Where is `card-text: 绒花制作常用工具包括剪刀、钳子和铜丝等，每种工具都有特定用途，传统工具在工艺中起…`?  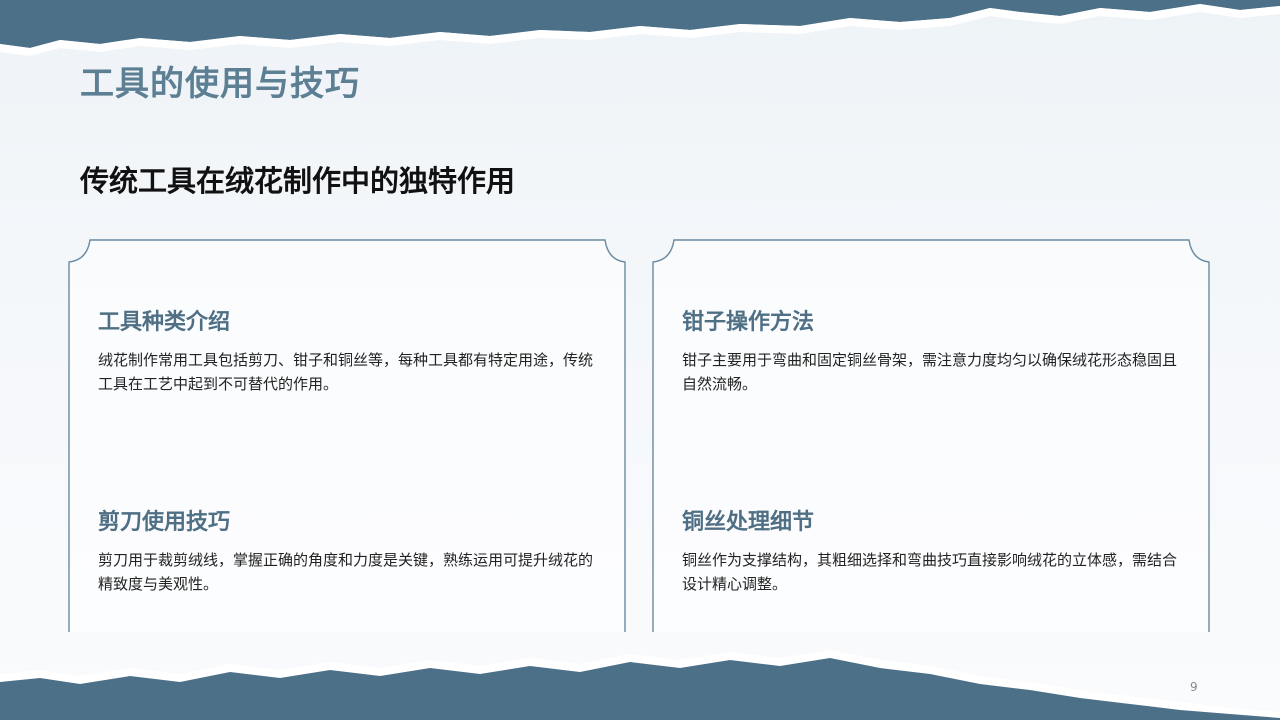
card-text: 绒花制作常用工具包括剪刀、钳子和铜丝等，每种工具都有特定用途，传统工具在工艺中起… is located at coordinates (346, 372).